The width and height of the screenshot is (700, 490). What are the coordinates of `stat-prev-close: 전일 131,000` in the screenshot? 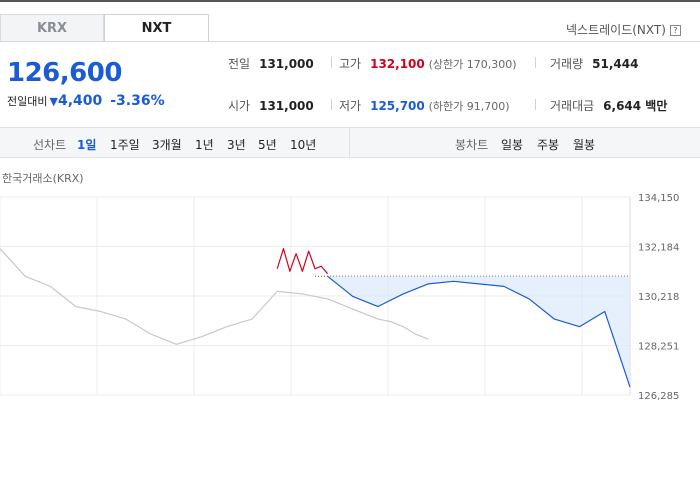 It's located at (271, 64).